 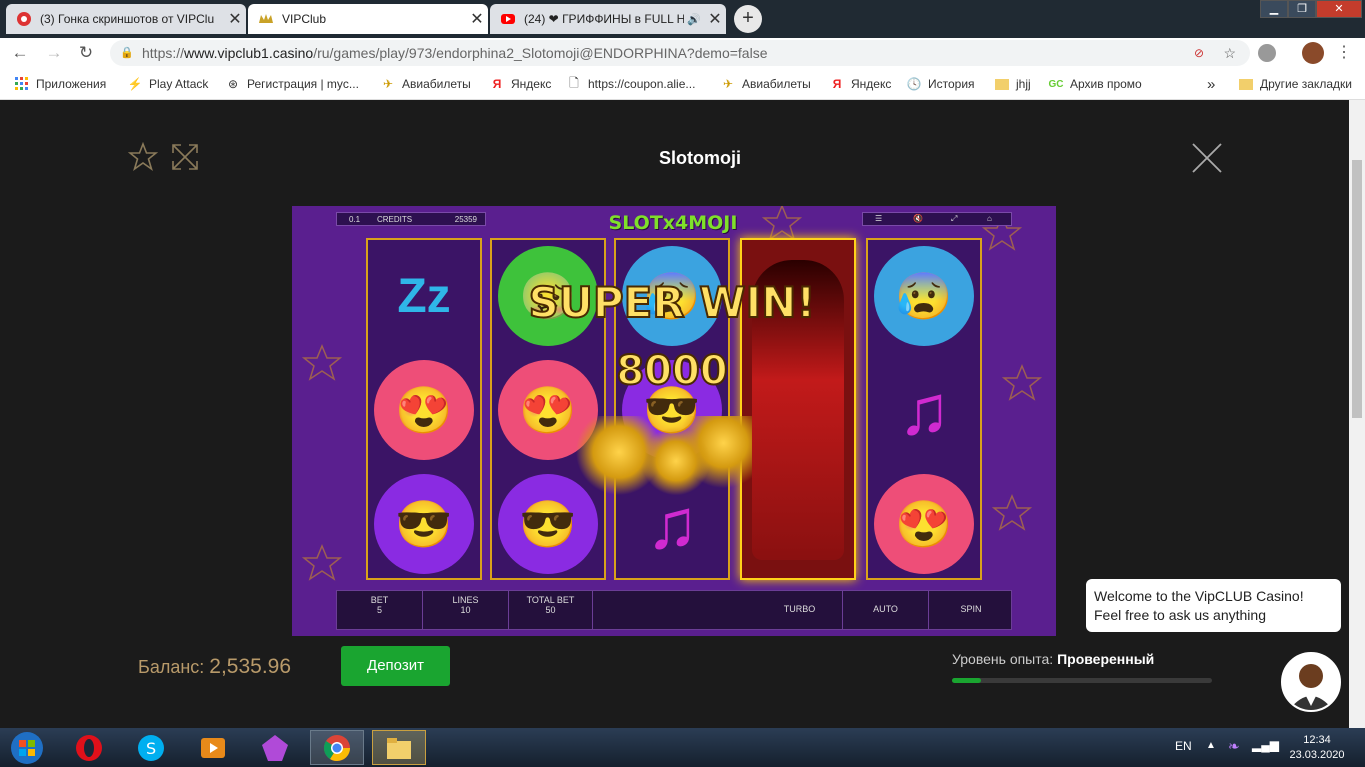 I want to click on menu-icon: ☰, so click(x=878, y=218).